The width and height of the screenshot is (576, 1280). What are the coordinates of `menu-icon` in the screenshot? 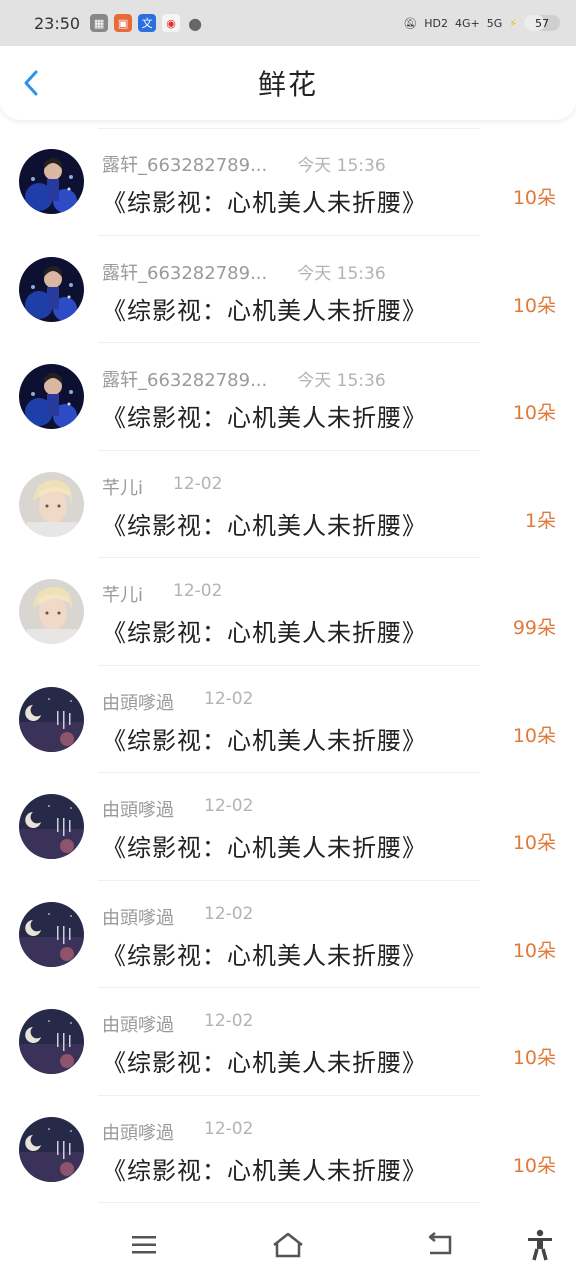 It's located at (144, 1245).